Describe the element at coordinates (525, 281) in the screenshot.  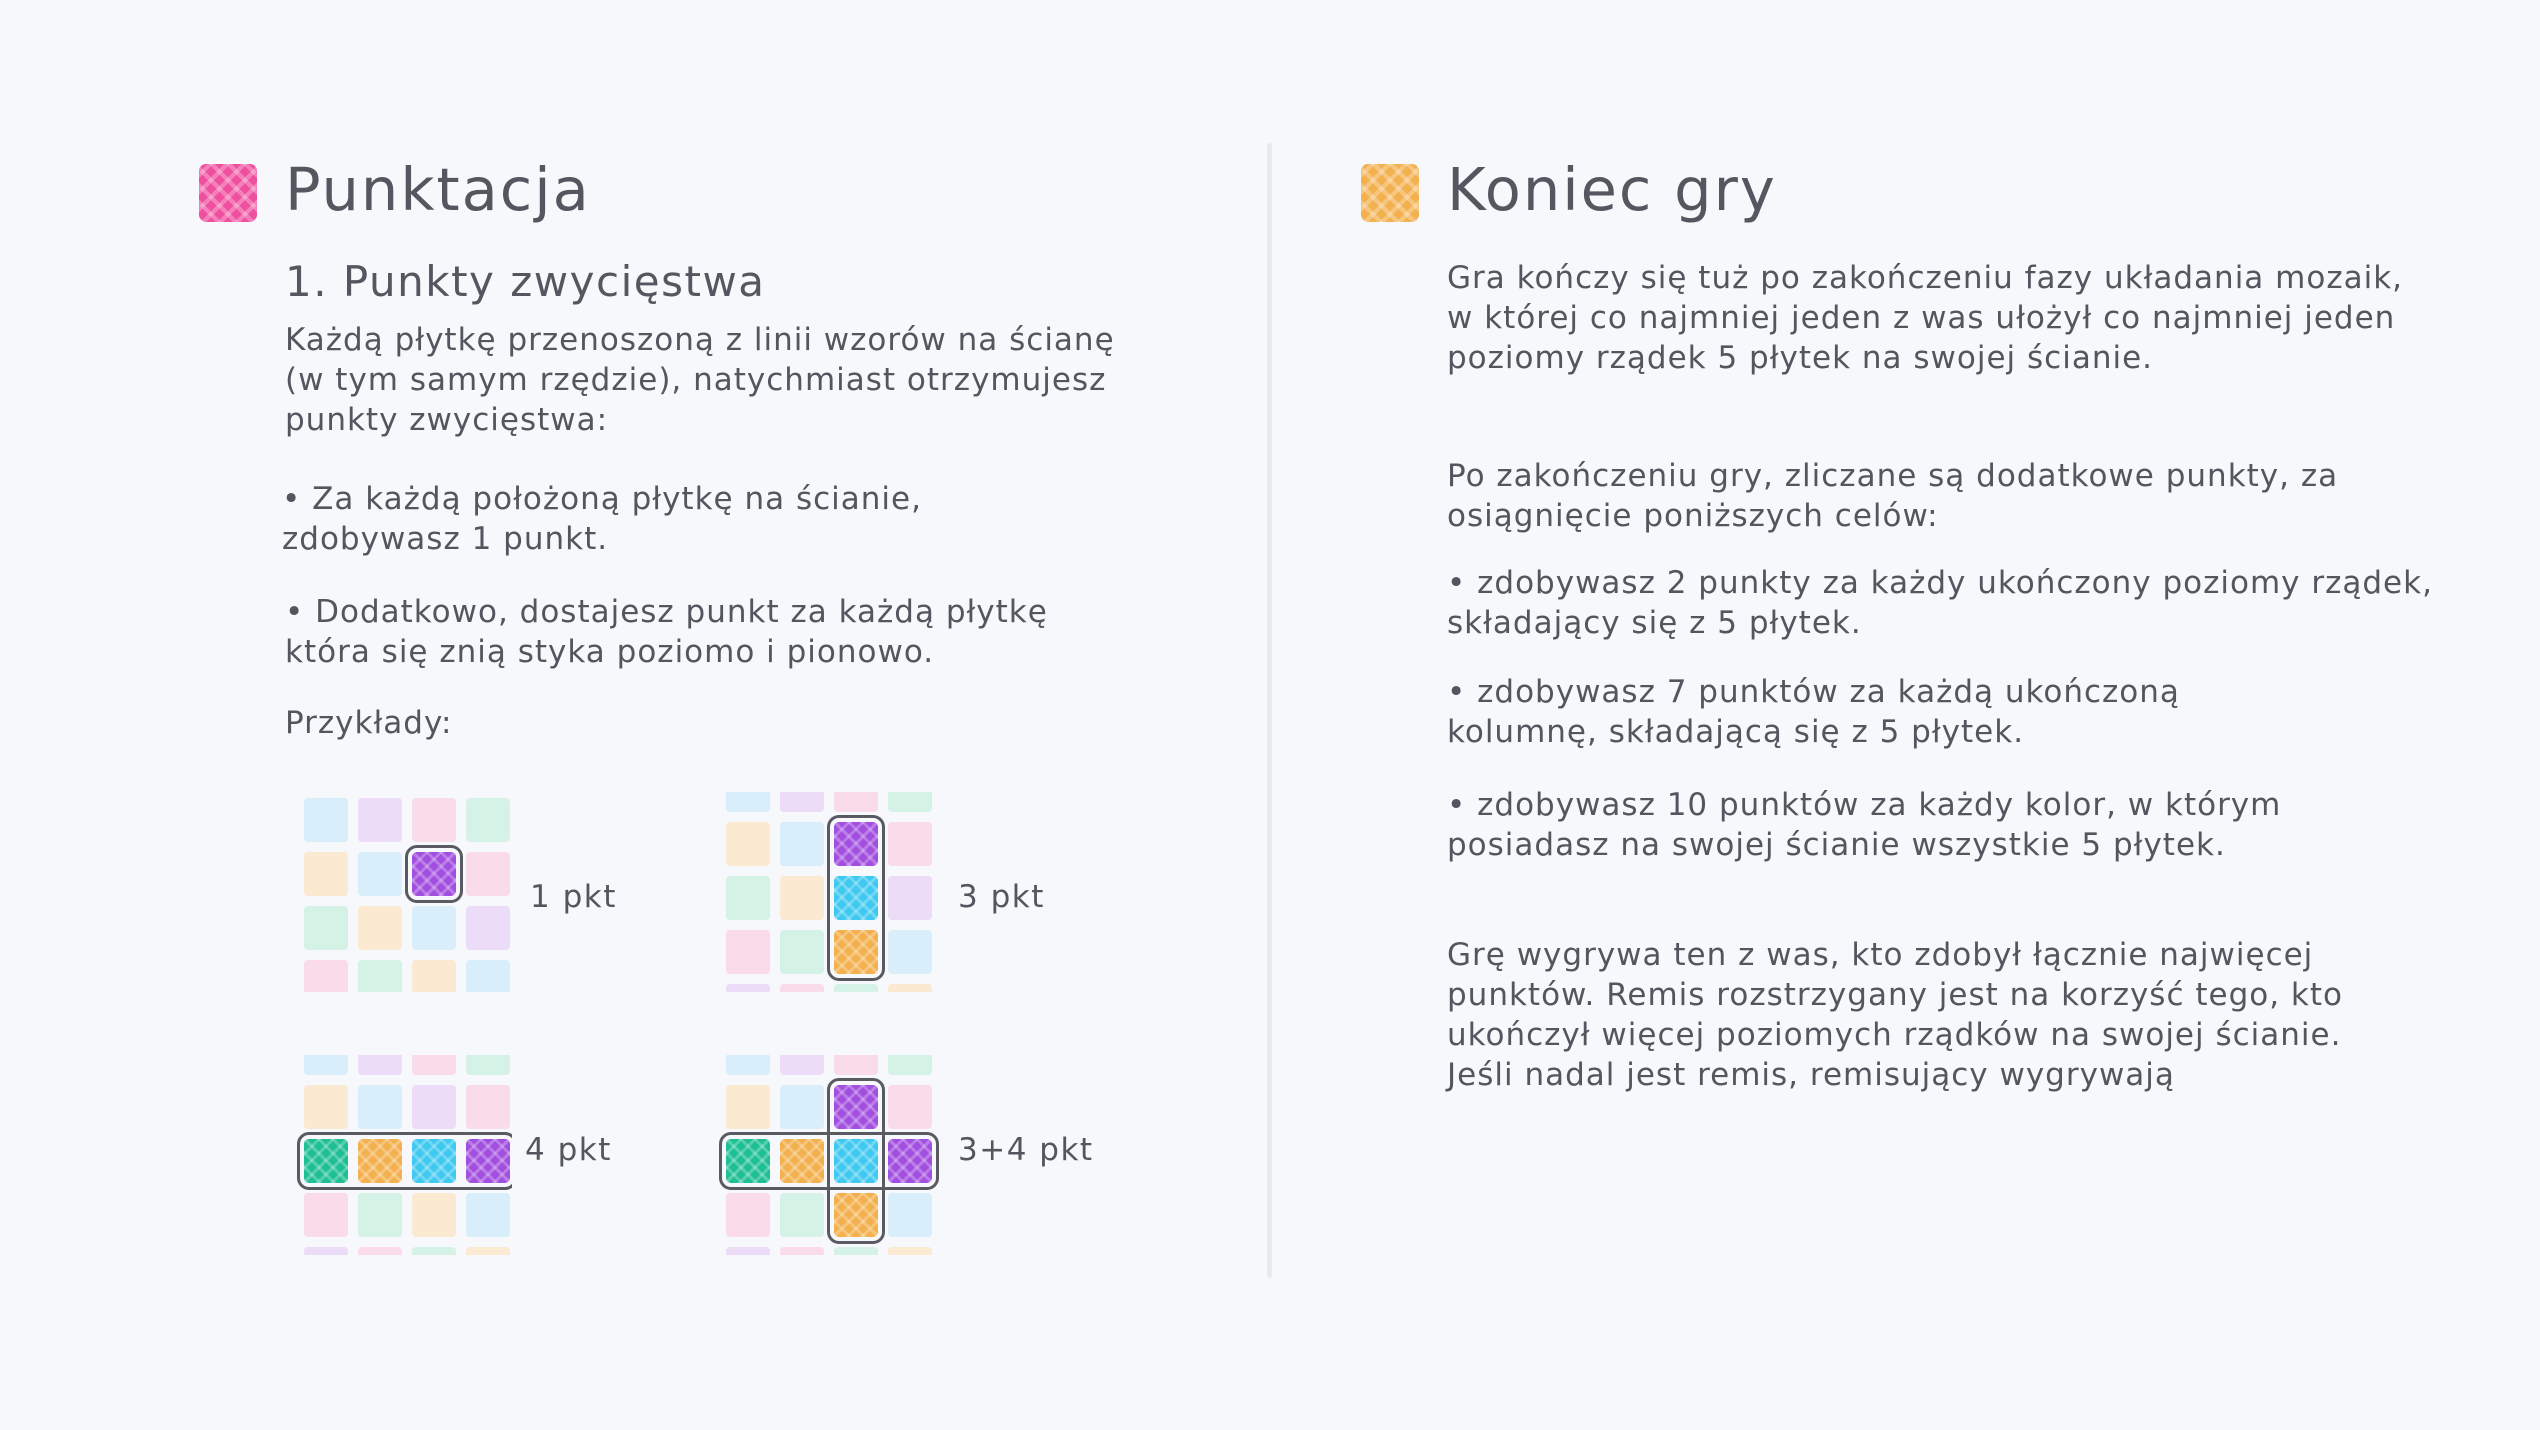
I see `subsection-title-victory-points: 1. Punkty zwycięstwa` at that location.